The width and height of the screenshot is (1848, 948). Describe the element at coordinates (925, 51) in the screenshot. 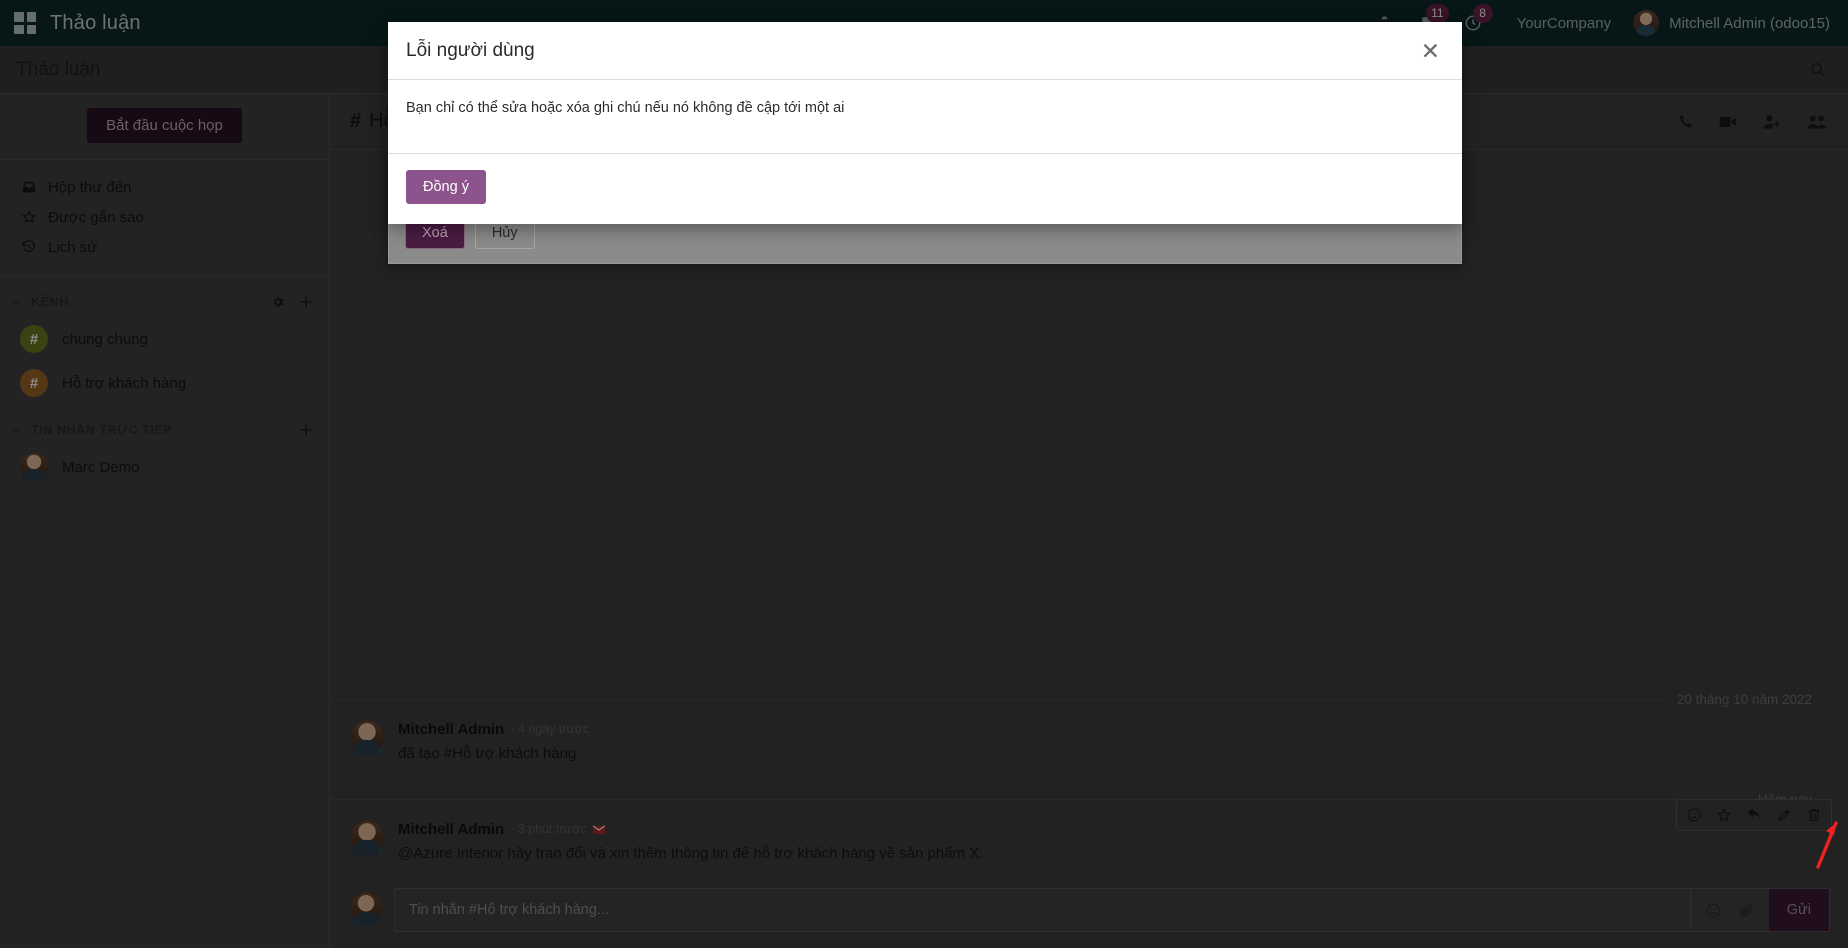

I see `user-error-dialog-header: Lỗi người dùng ✕` at that location.